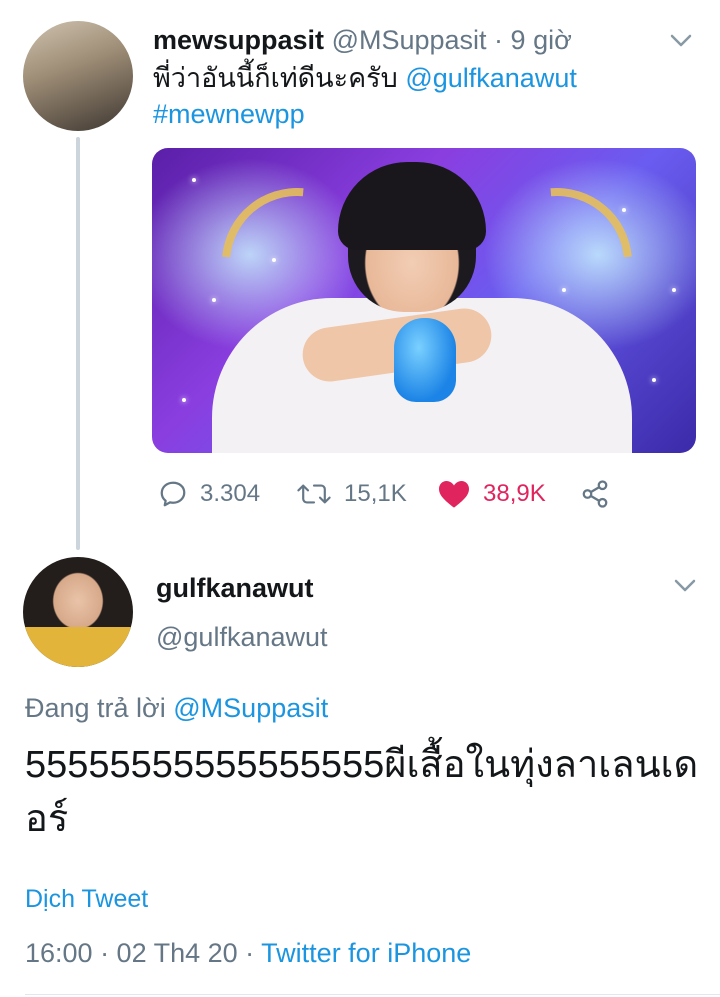  I want to click on tweet1-handle: @MSuppasit, so click(409, 40).